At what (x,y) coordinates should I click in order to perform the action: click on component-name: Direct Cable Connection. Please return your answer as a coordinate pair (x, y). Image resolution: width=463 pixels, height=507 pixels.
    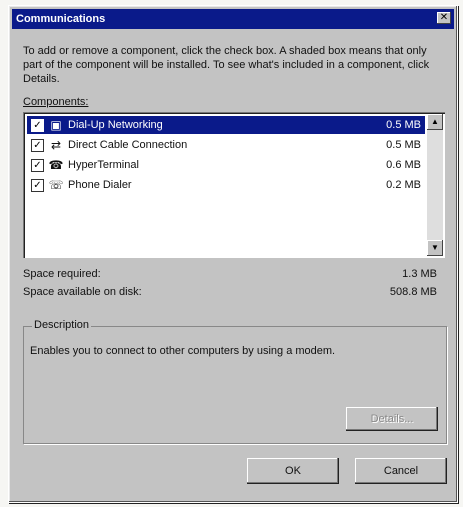
    Looking at the image, I should click on (128, 145).